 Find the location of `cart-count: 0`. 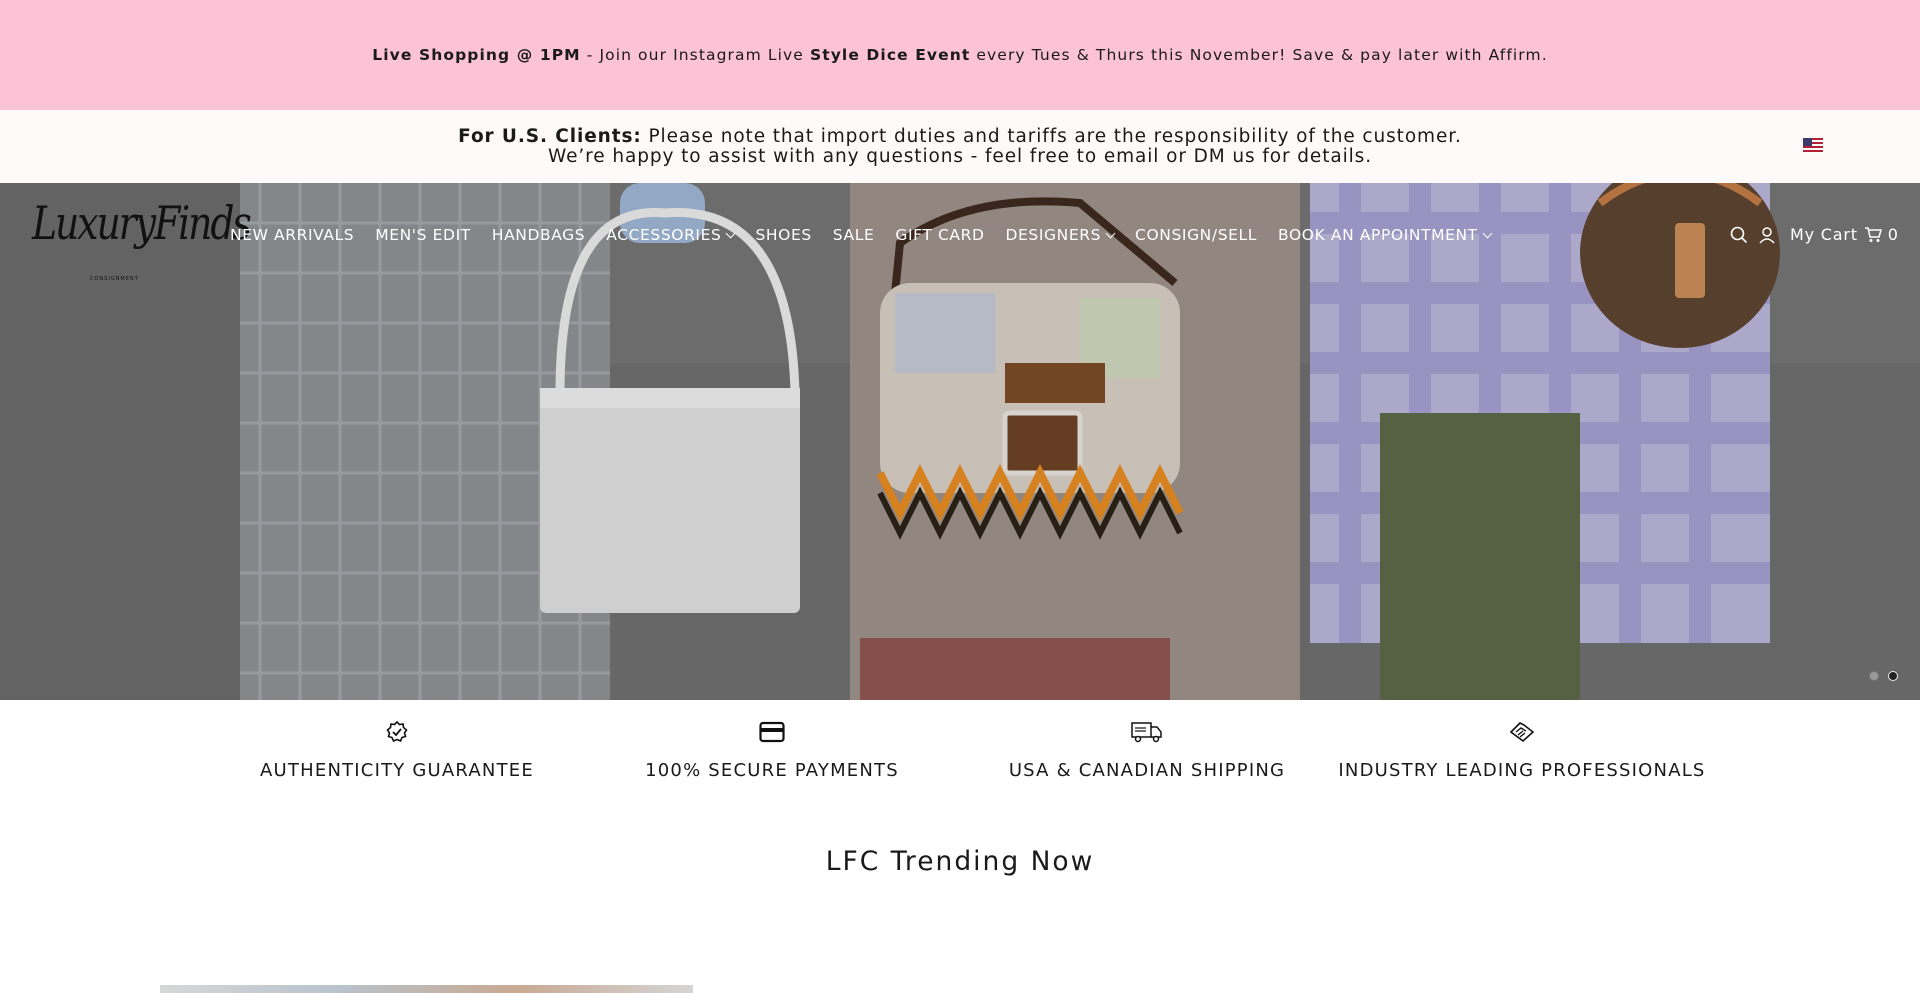

cart-count: 0 is located at coordinates (1893, 234).